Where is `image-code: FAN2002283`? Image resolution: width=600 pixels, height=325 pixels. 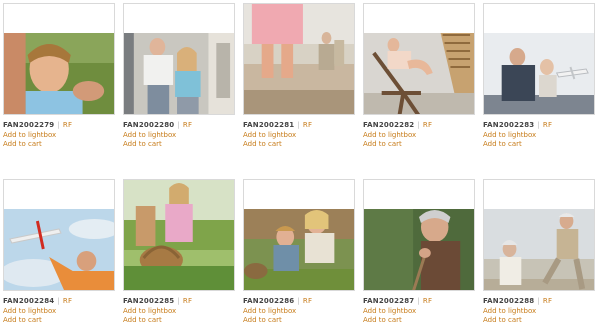 image-code: FAN2002283 is located at coordinates (509, 125).